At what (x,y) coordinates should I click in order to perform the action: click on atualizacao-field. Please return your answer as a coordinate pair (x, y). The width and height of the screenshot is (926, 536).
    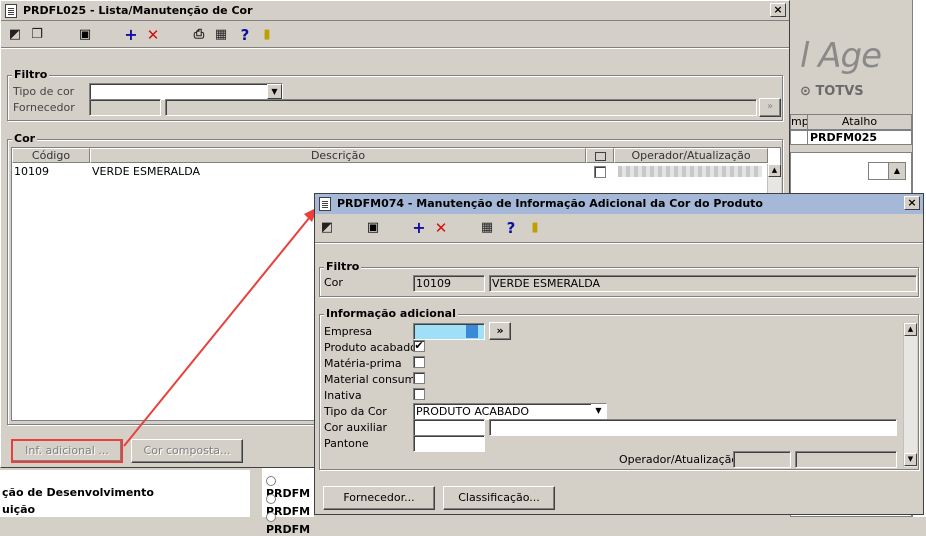
    Looking at the image, I should click on (846, 459).